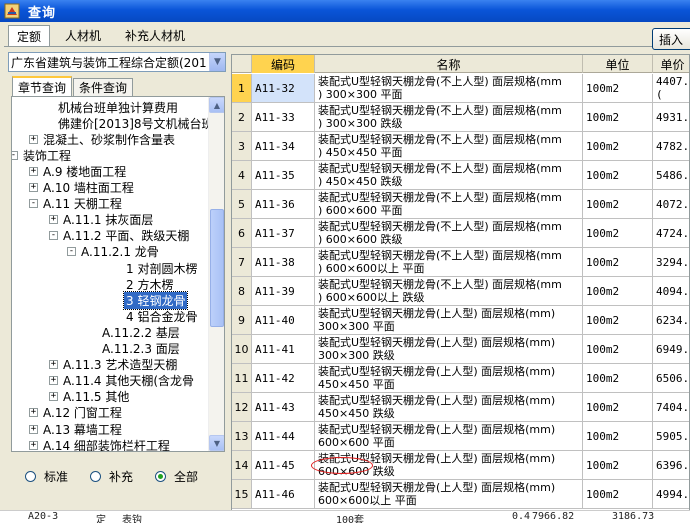  What do you see at coordinates (90, 397) in the screenshot?
I see `tree-node: + A.11.5 其他` at bounding box center [90, 397].